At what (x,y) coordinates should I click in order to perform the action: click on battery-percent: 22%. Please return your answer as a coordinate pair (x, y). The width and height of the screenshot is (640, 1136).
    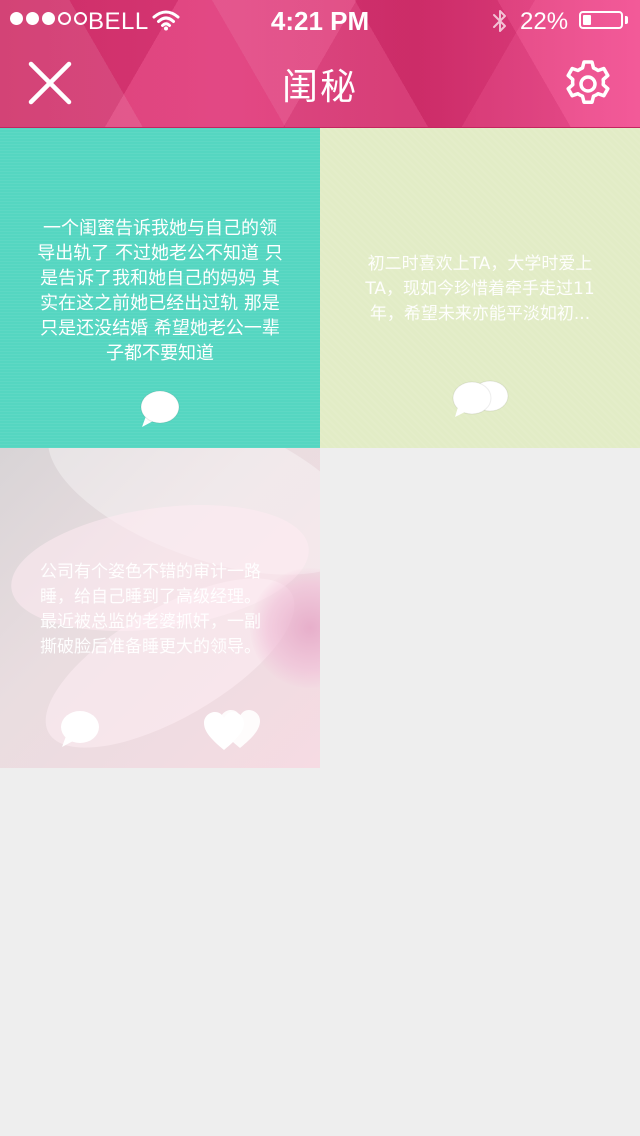
    Looking at the image, I should click on (544, 21).